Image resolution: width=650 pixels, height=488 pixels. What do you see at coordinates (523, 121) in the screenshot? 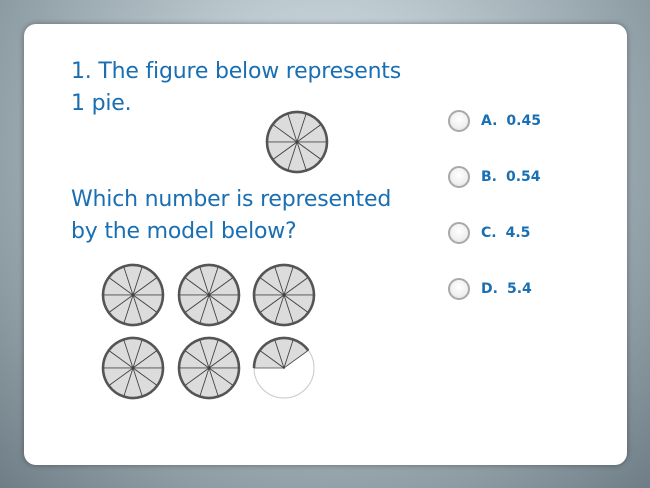
I see `choice-a-value: 0.45` at bounding box center [523, 121].